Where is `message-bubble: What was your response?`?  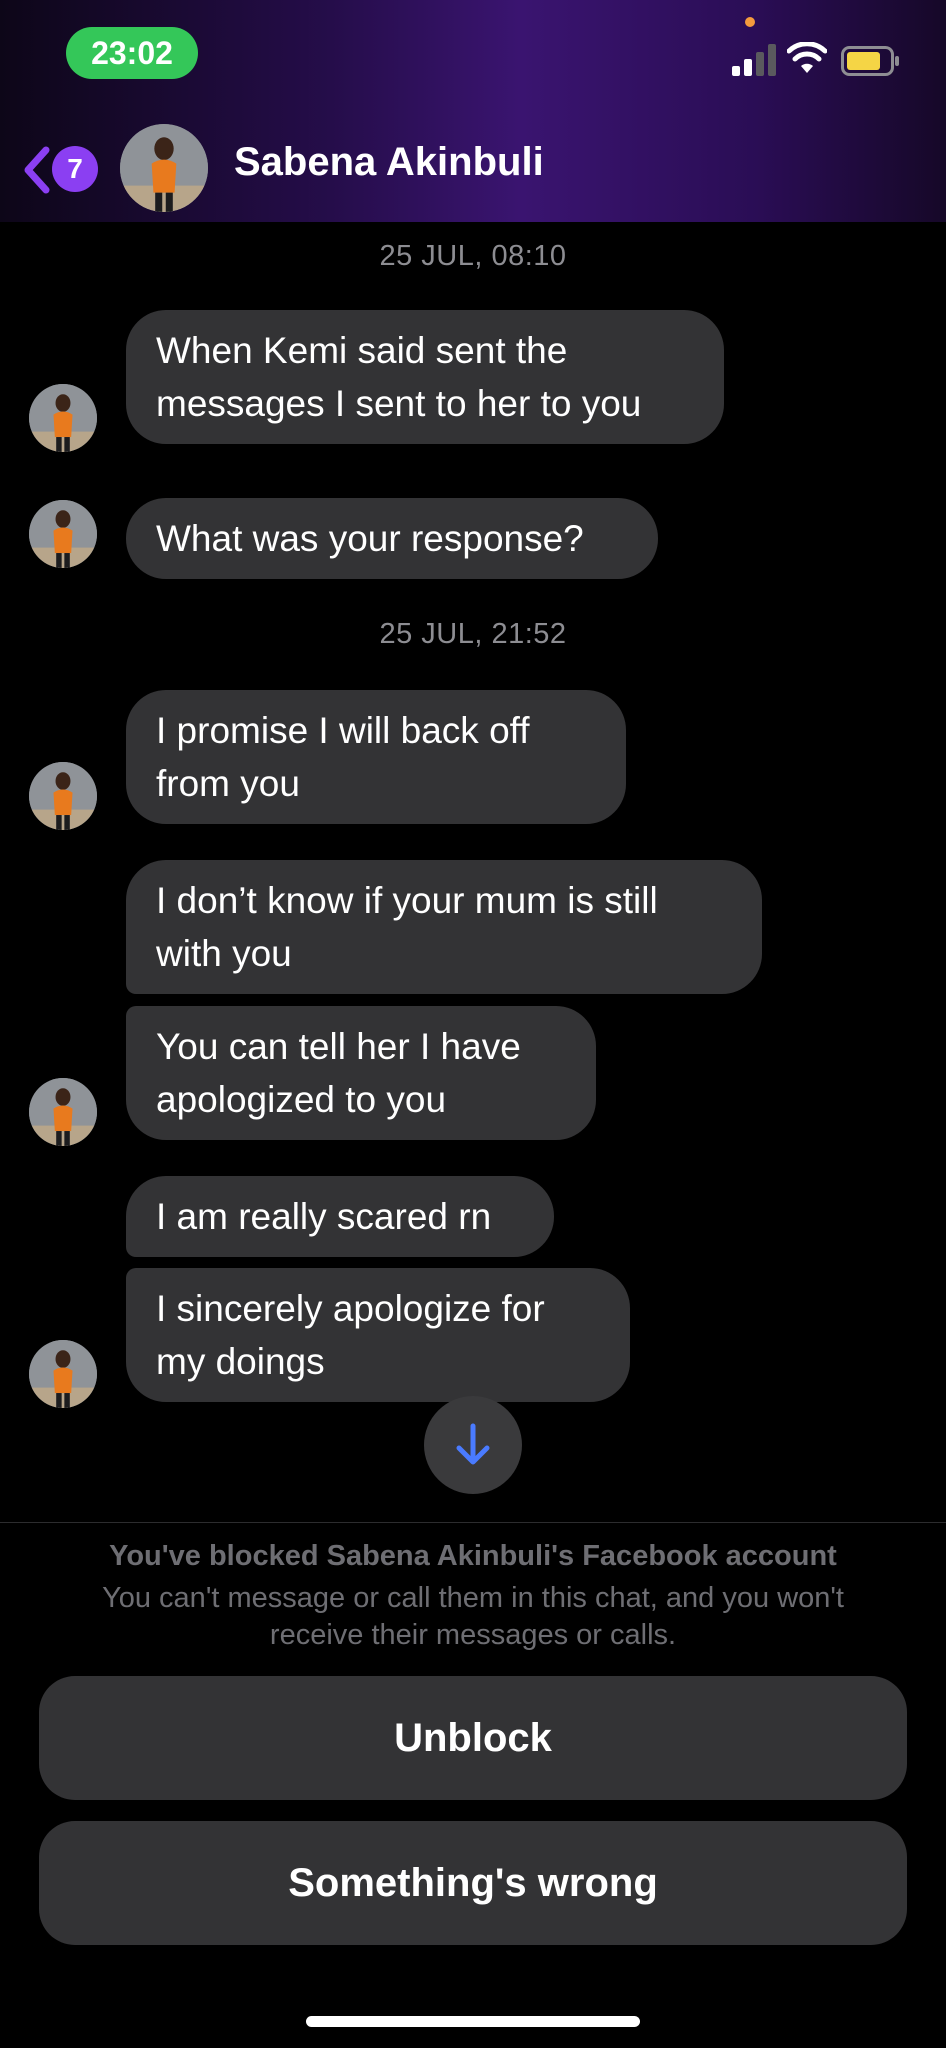
message-bubble: What was your response? is located at coordinates (392, 538).